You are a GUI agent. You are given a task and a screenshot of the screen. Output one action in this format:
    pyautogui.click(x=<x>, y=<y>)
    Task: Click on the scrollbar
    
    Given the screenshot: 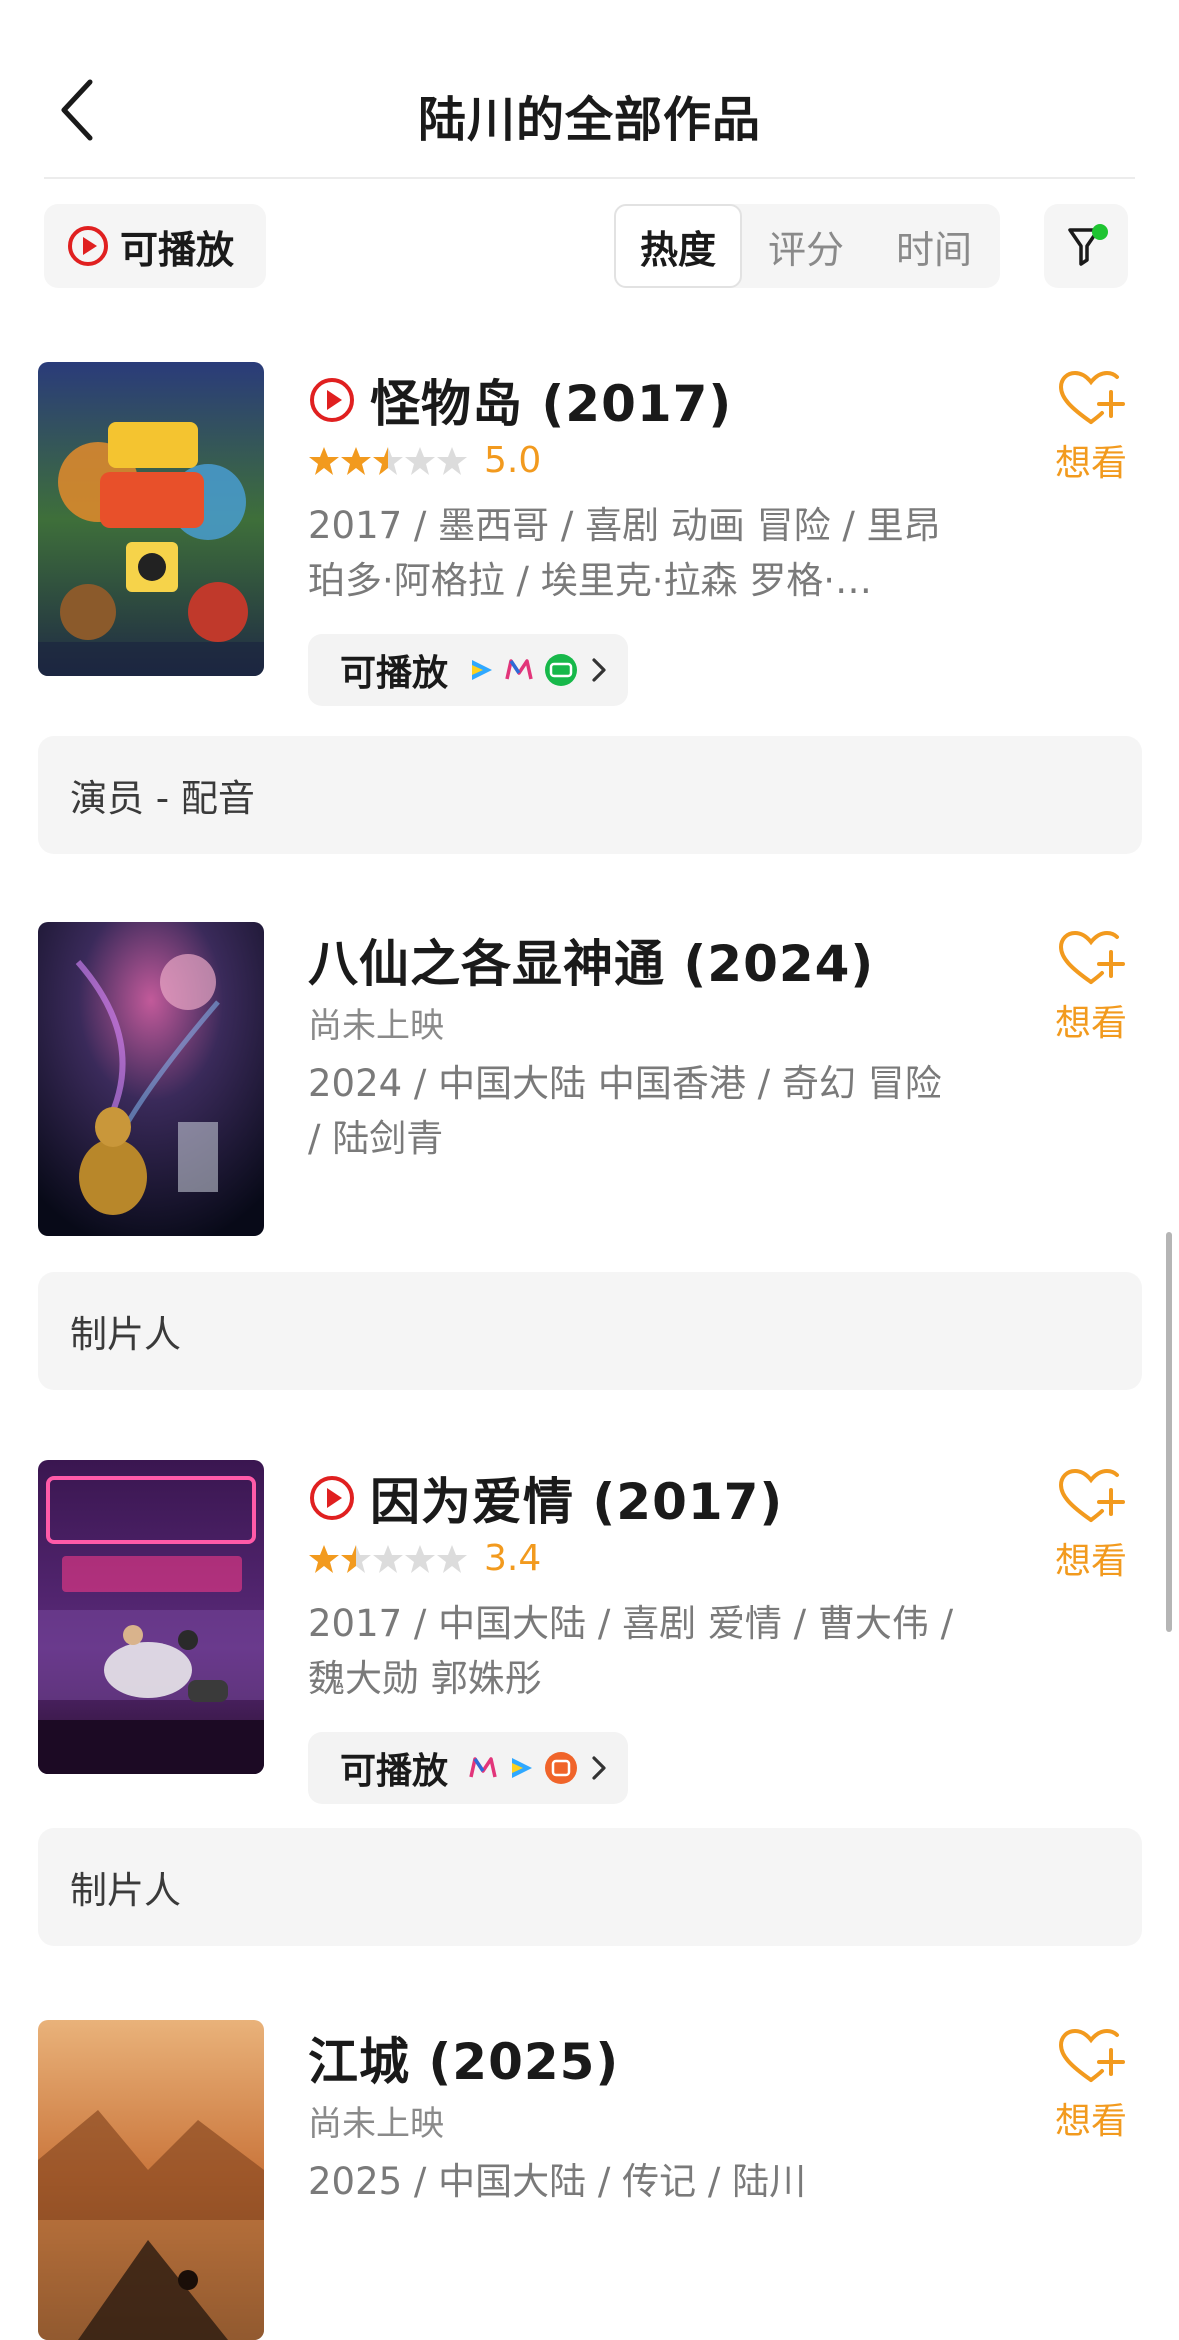 What is the action you would take?
    pyautogui.click(x=1169, y=1432)
    